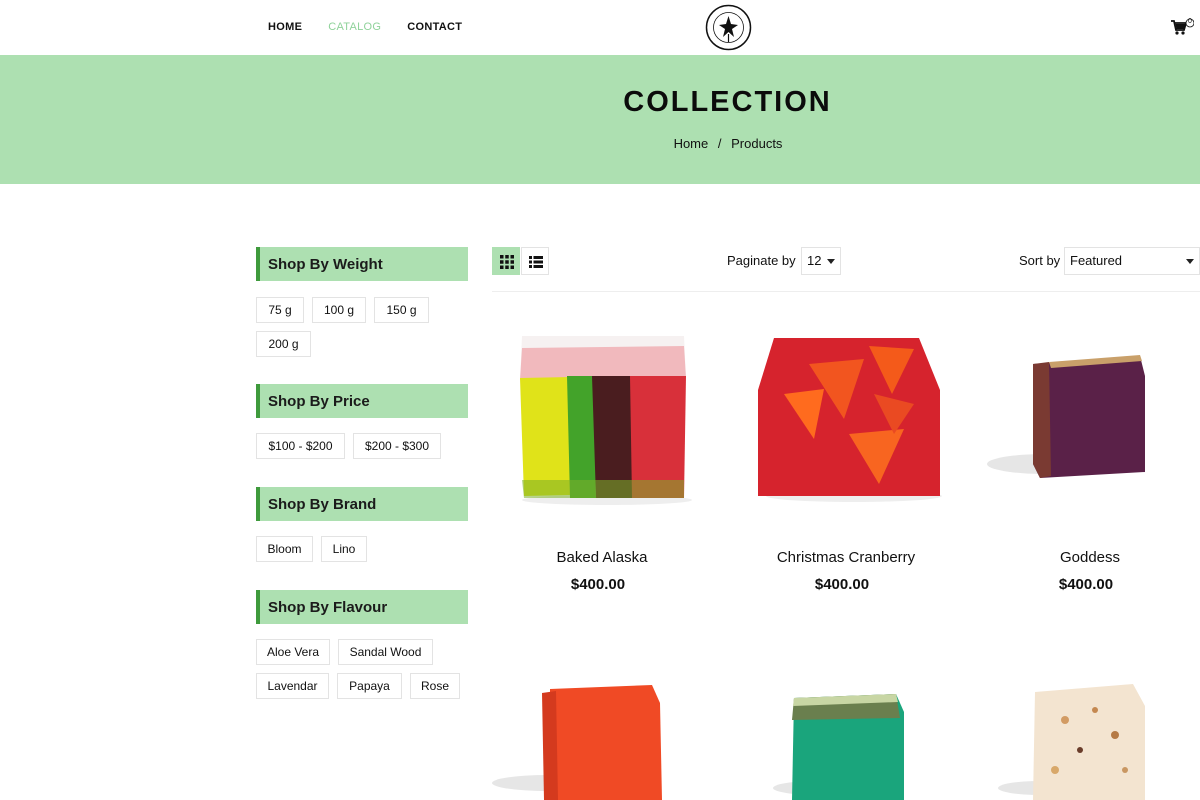 Image resolution: width=1200 pixels, height=800 pixels. I want to click on product-image-almond-soap, so click(1085, 740).